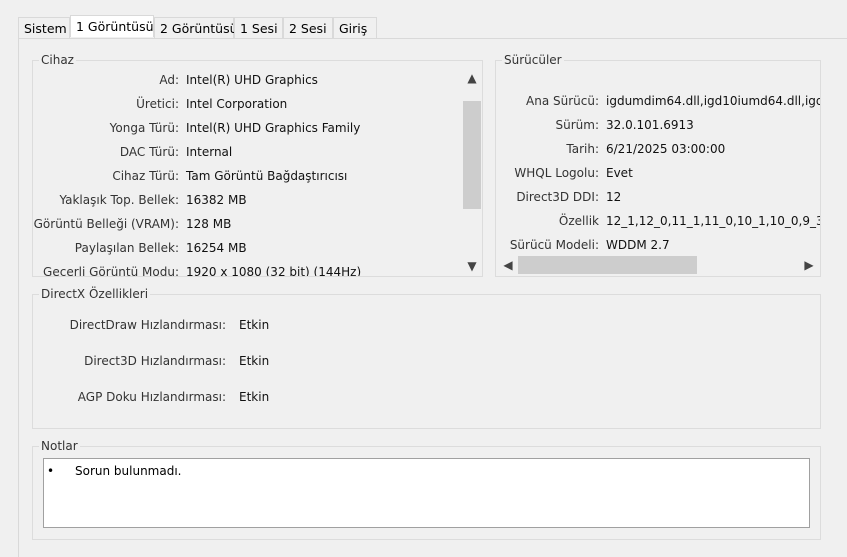 Image resolution: width=847 pixels, height=557 pixels. Describe the element at coordinates (562, 101) in the screenshot. I see `driver-label: Ana Sürücü:` at that location.